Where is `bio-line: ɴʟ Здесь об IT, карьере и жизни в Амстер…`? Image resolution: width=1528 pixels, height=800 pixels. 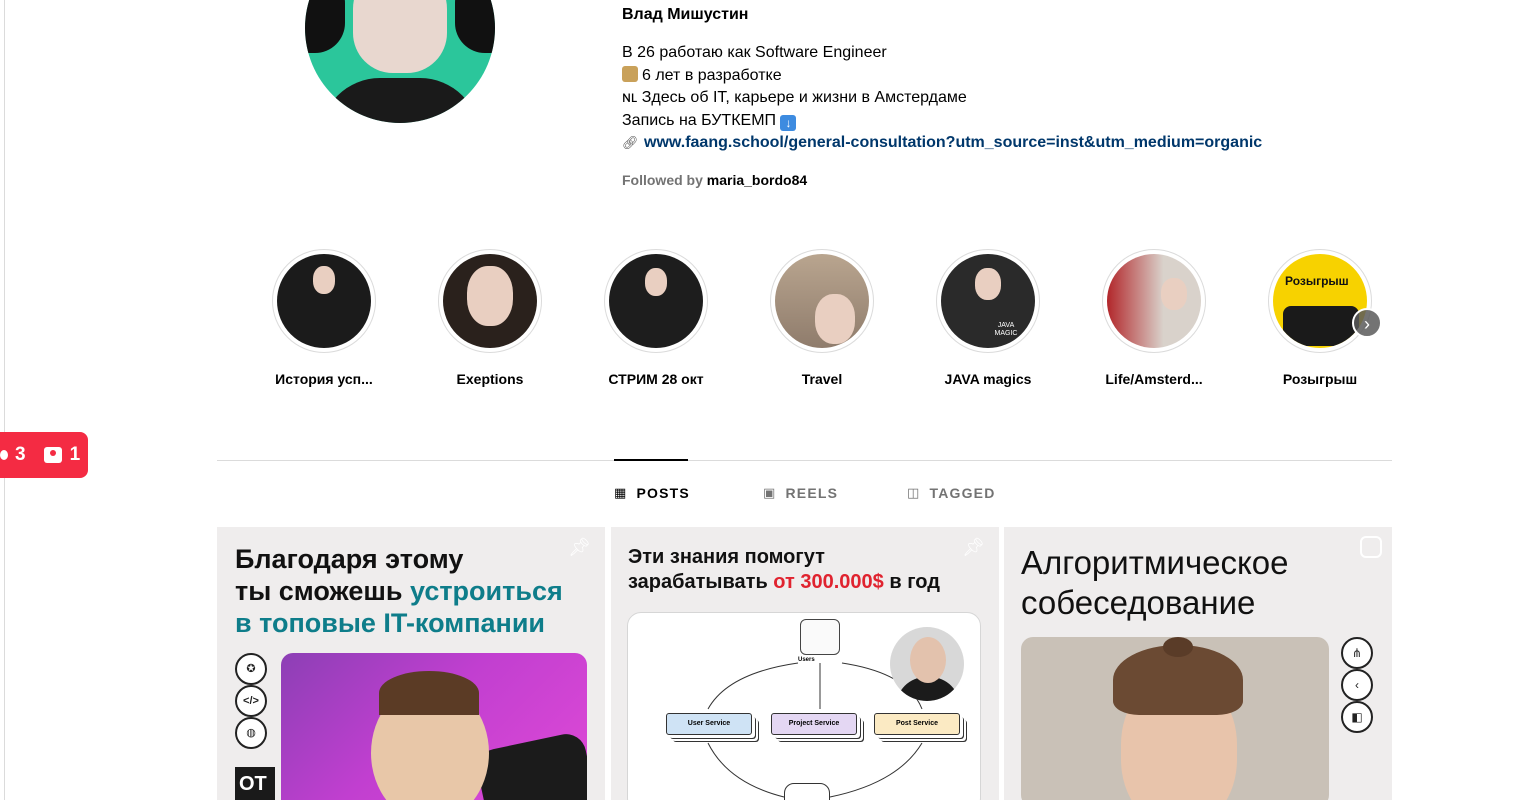
bio-line: ɴʟ Здесь об IT, карьере и жизни в Амстер… is located at coordinates (794, 97).